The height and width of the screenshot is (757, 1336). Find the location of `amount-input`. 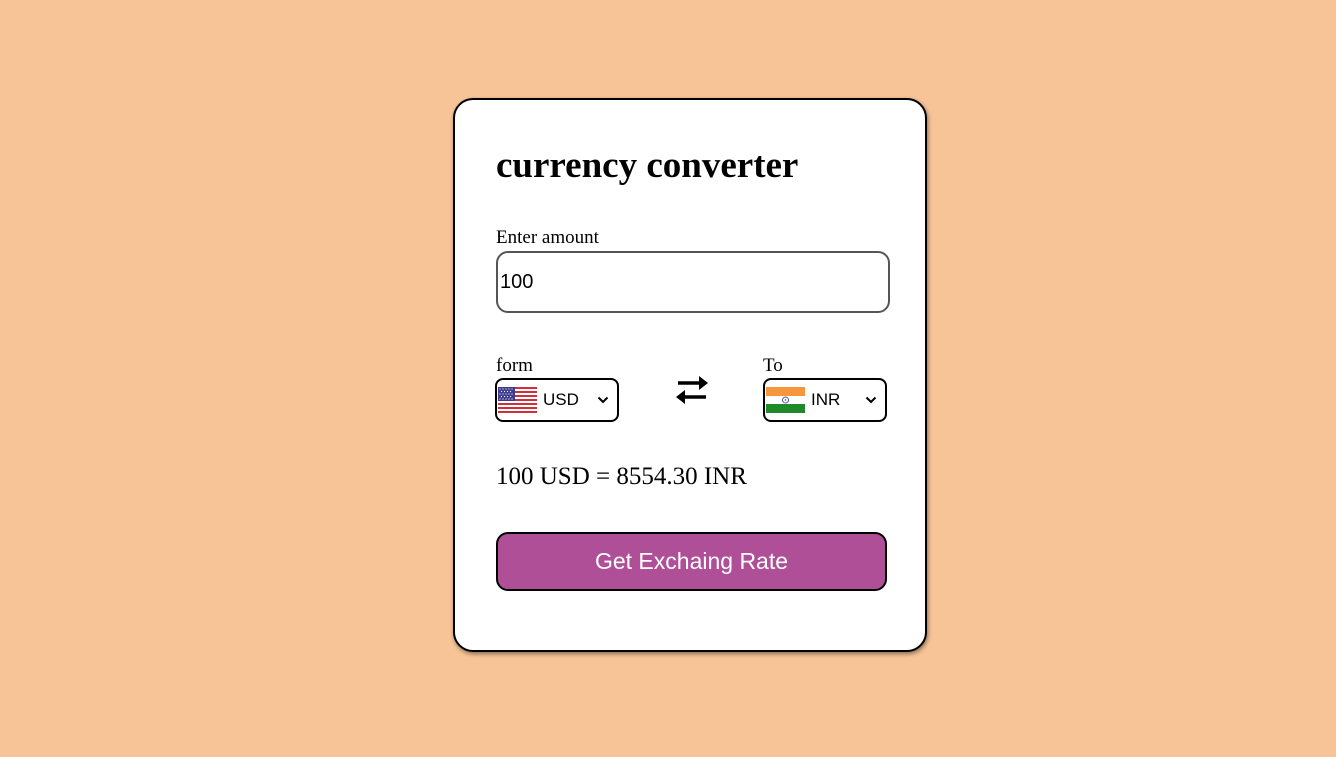

amount-input is located at coordinates (693, 282).